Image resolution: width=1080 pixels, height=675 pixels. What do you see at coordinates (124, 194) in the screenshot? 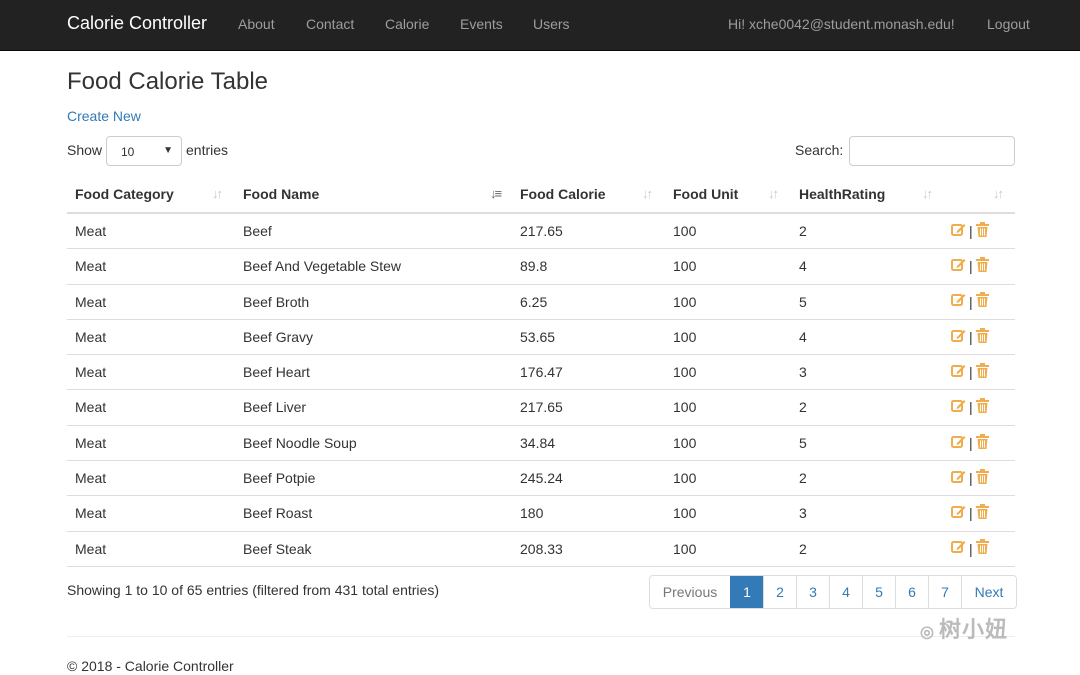
I see `header-food-category: Food Category` at bounding box center [124, 194].